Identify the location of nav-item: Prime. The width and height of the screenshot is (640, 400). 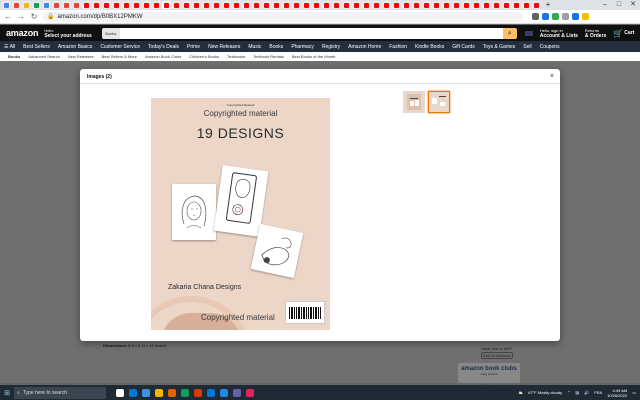
(193, 47).